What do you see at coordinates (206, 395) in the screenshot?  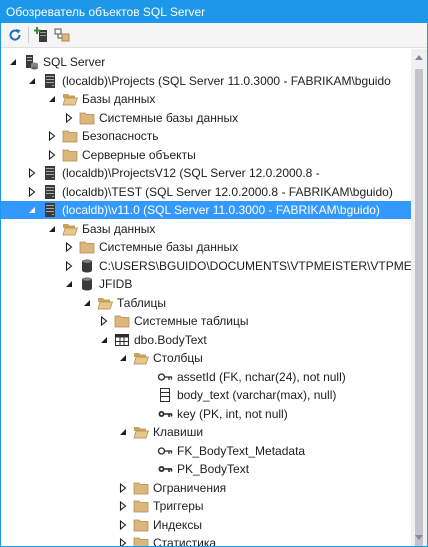 I see `tree-node-column-body-text: body_text (varchar(max), null)` at bounding box center [206, 395].